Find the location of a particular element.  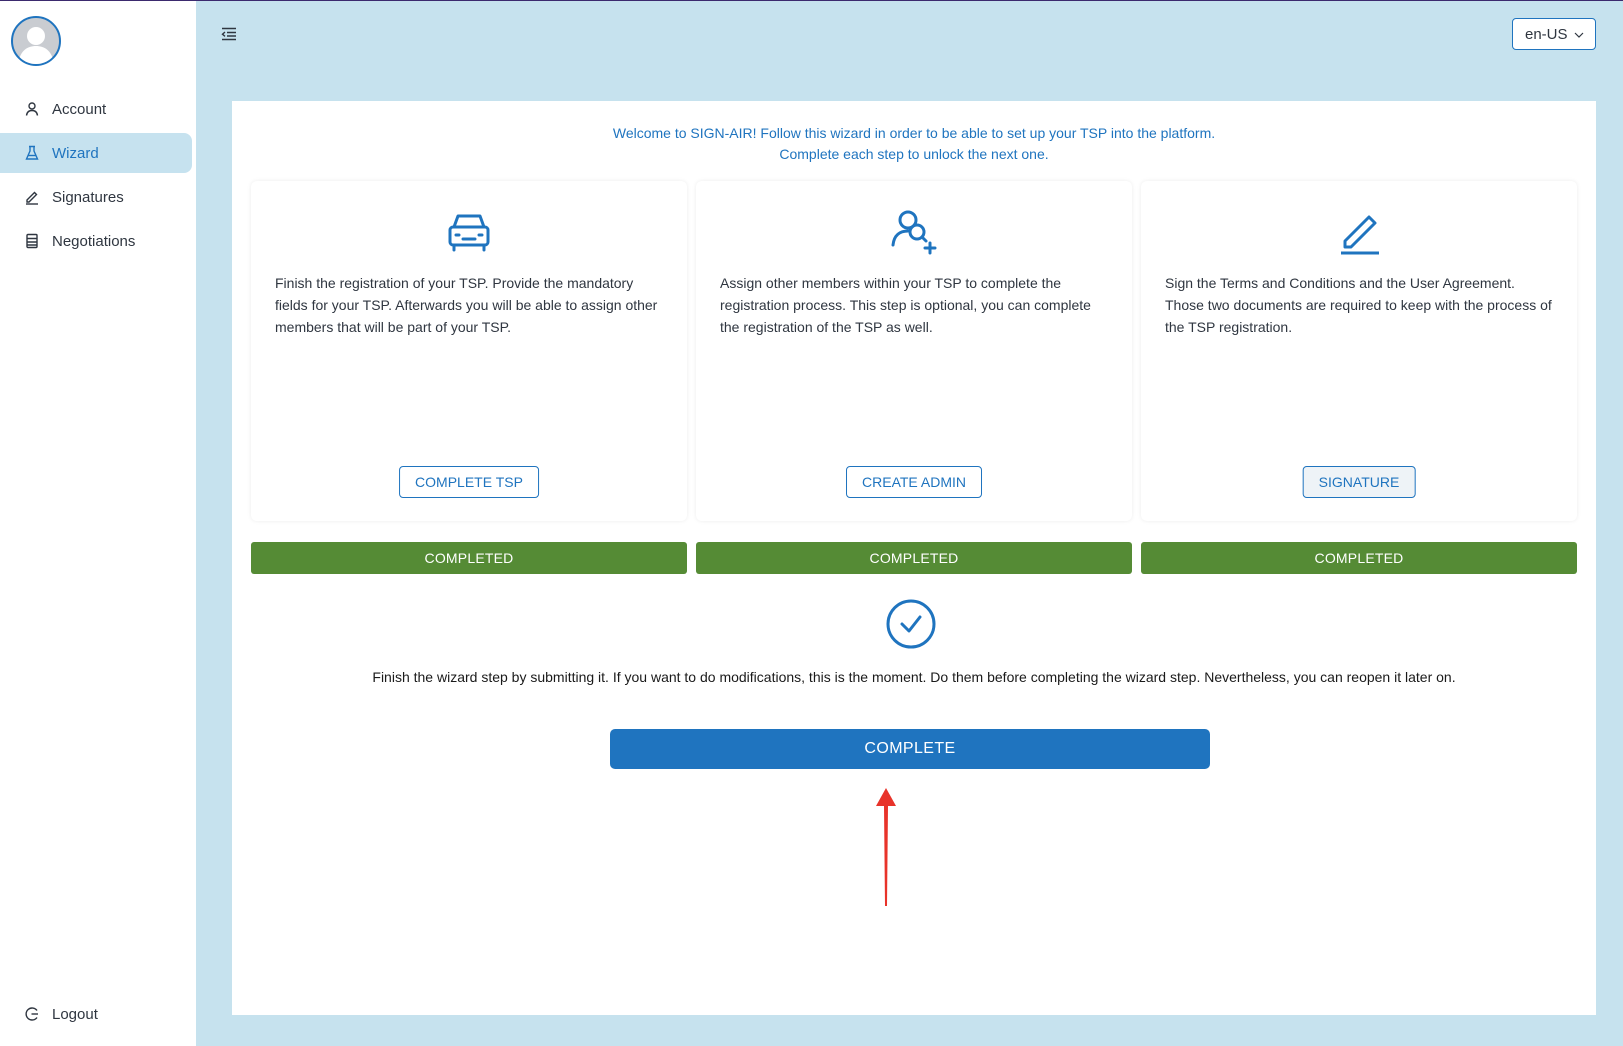

sidebar-item-label: Signatures is located at coordinates (88, 197).